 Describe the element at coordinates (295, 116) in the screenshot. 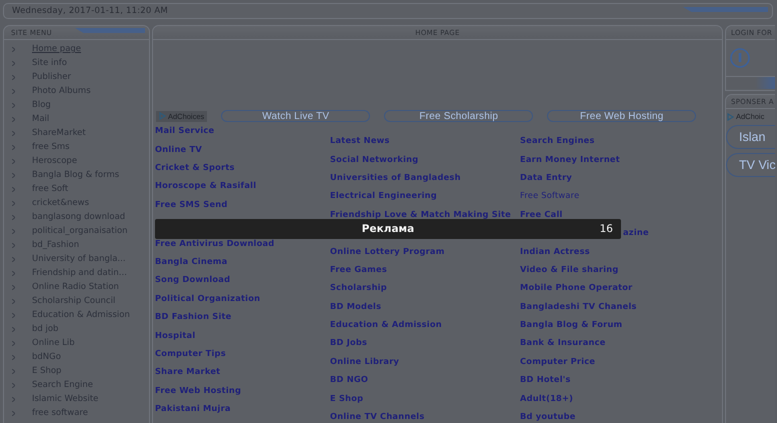

I see `pill-link: Watch Live TV` at that location.